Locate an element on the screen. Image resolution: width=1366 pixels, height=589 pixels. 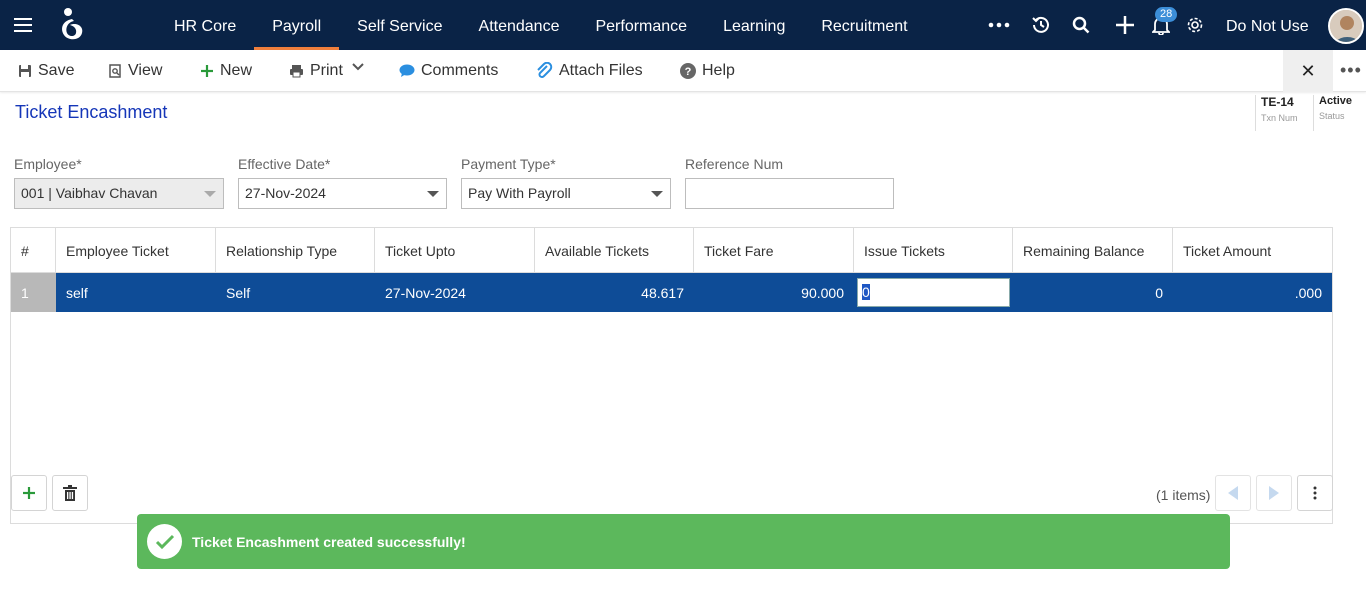
print-dropdown-chevron-icon is located at coordinates (361, 67).